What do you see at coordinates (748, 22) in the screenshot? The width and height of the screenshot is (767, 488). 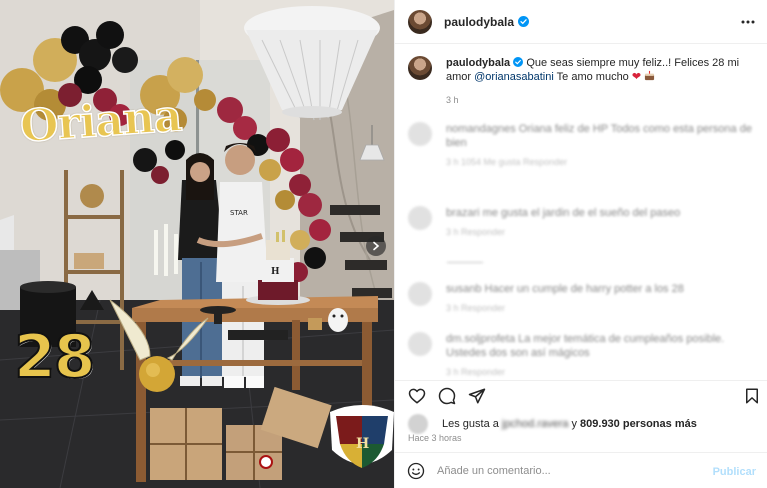 I see `more-icon` at bounding box center [748, 22].